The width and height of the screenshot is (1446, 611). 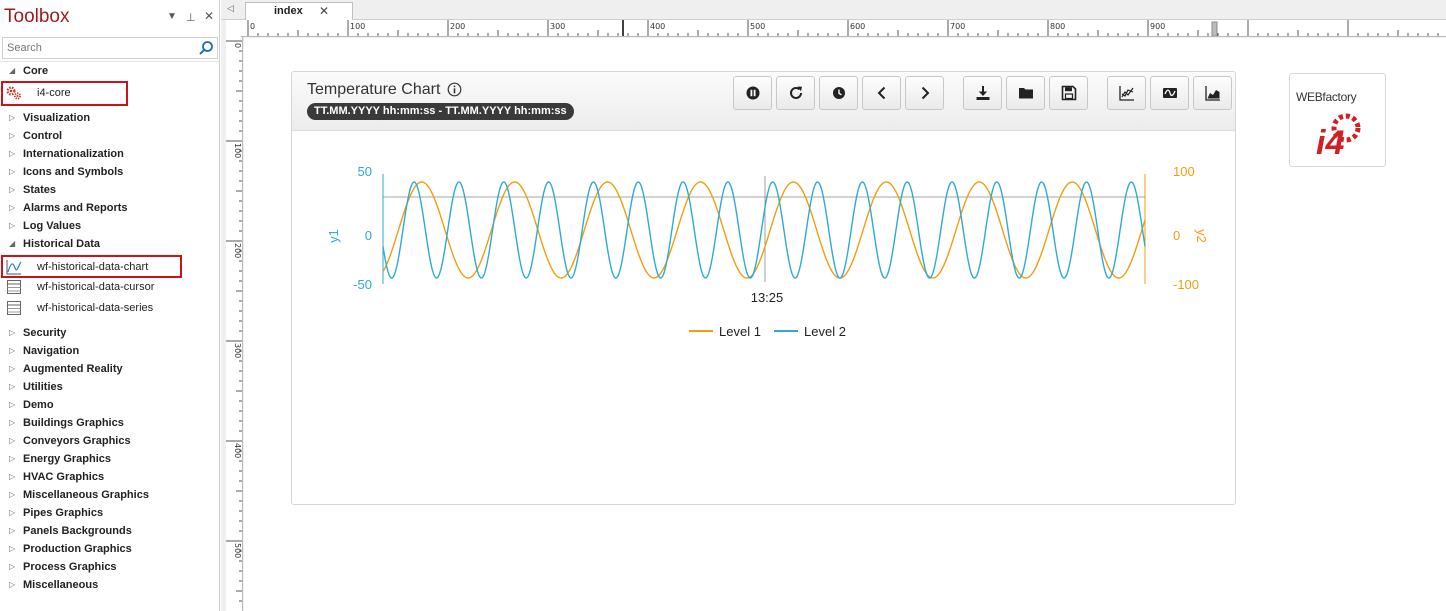 I want to click on category-internationalization: ▷ Internationalization, so click(x=109, y=154).